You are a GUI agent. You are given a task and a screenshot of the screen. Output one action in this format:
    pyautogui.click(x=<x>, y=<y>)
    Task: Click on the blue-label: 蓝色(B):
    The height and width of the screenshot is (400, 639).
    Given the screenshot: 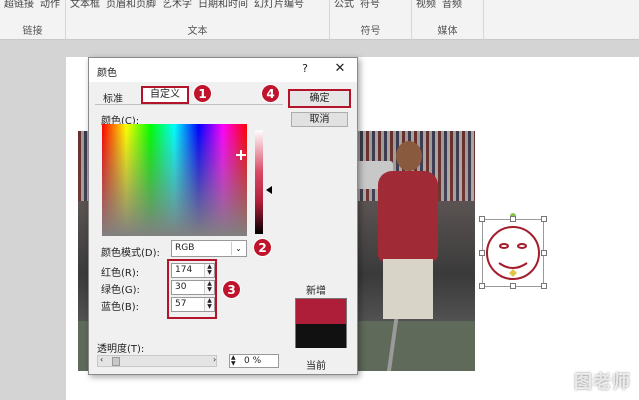 What is the action you would take?
    pyautogui.click(x=120, y=307)
    